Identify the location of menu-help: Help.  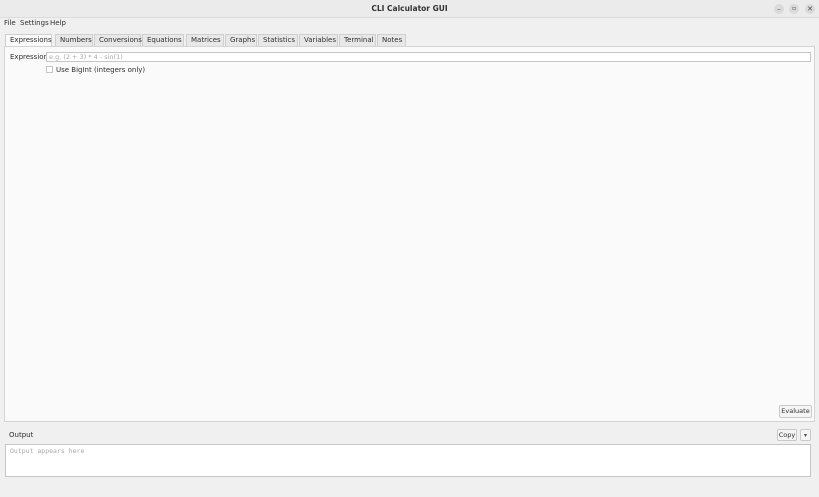
(58, 23).